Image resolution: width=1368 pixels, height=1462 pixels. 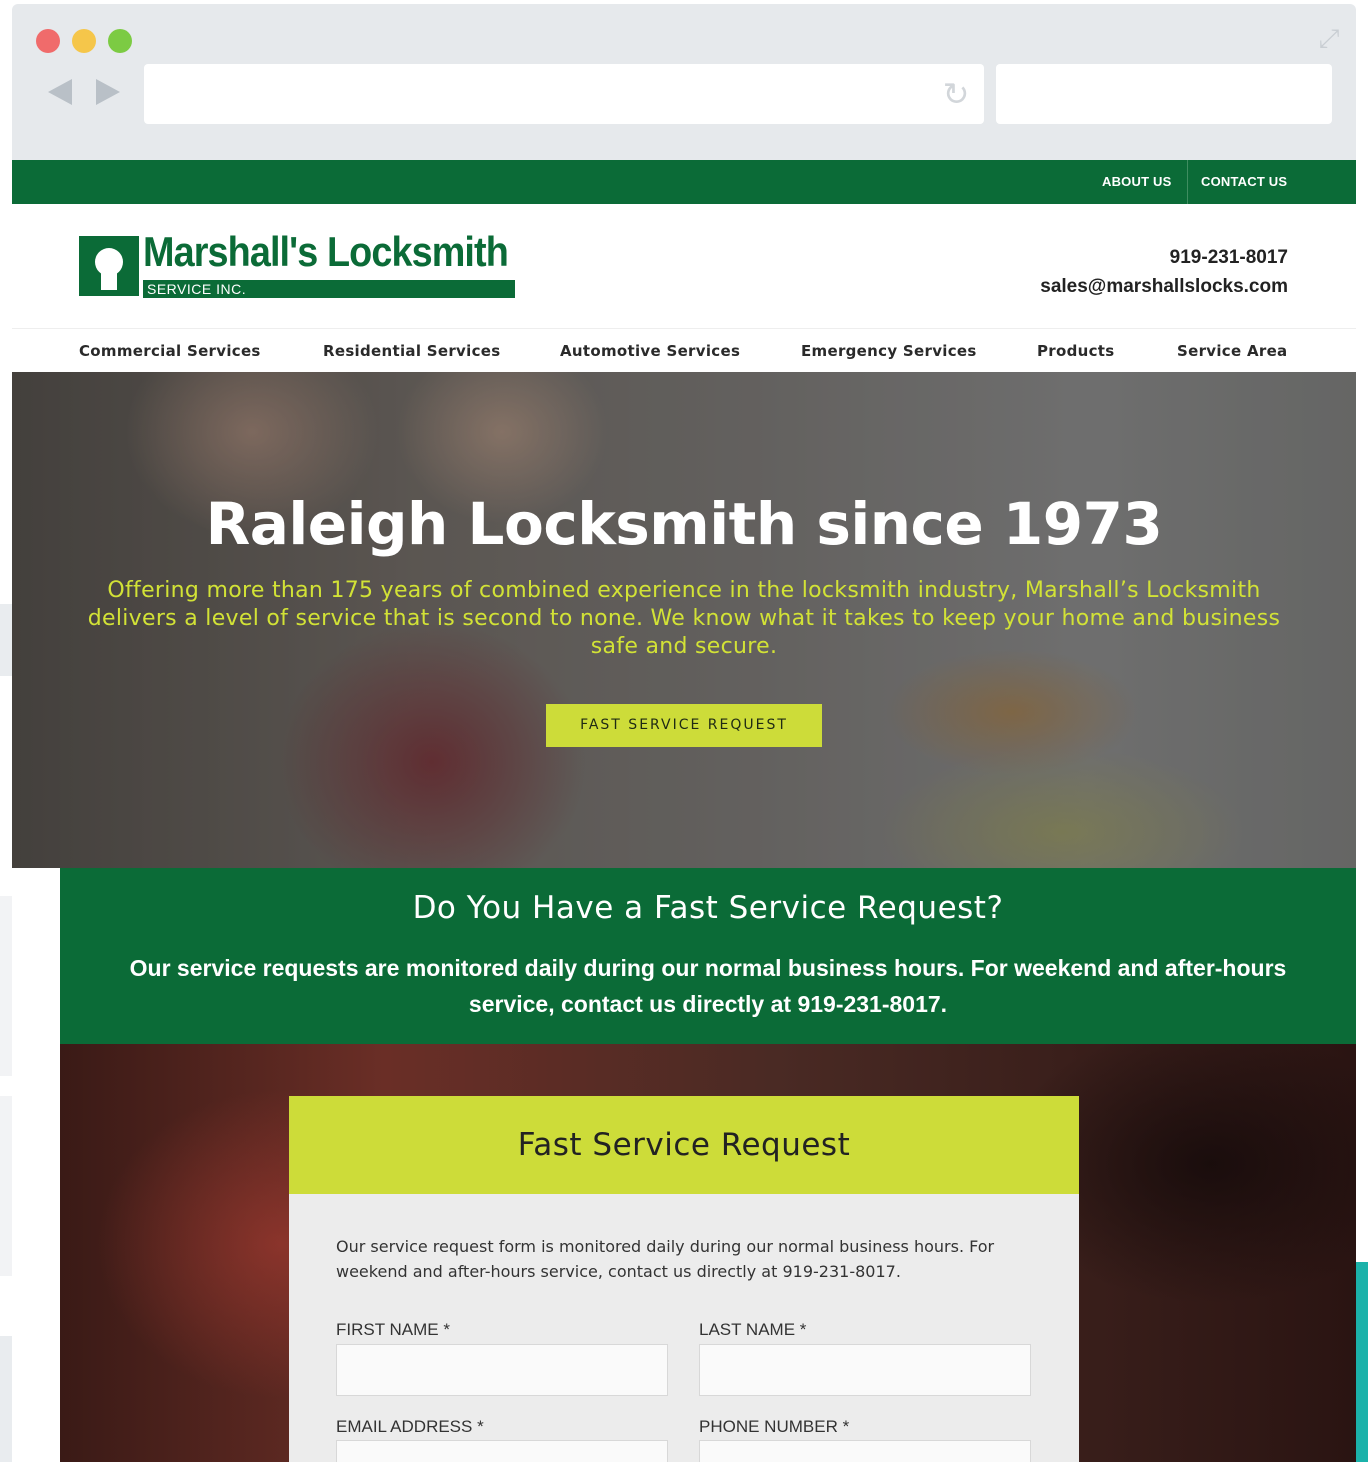 I want to click on nav-automotive-services: Automotive Services, so click(x=650, y=351).